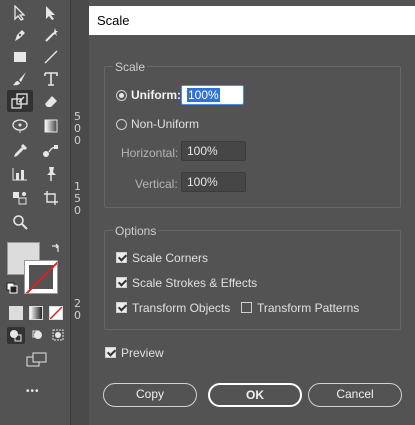 Image resolution: width=415 pixels, height=425 pixels. Describe the element at coordinates (121, 124) in the screenshot. I see `nonuniform-radio` at that location.